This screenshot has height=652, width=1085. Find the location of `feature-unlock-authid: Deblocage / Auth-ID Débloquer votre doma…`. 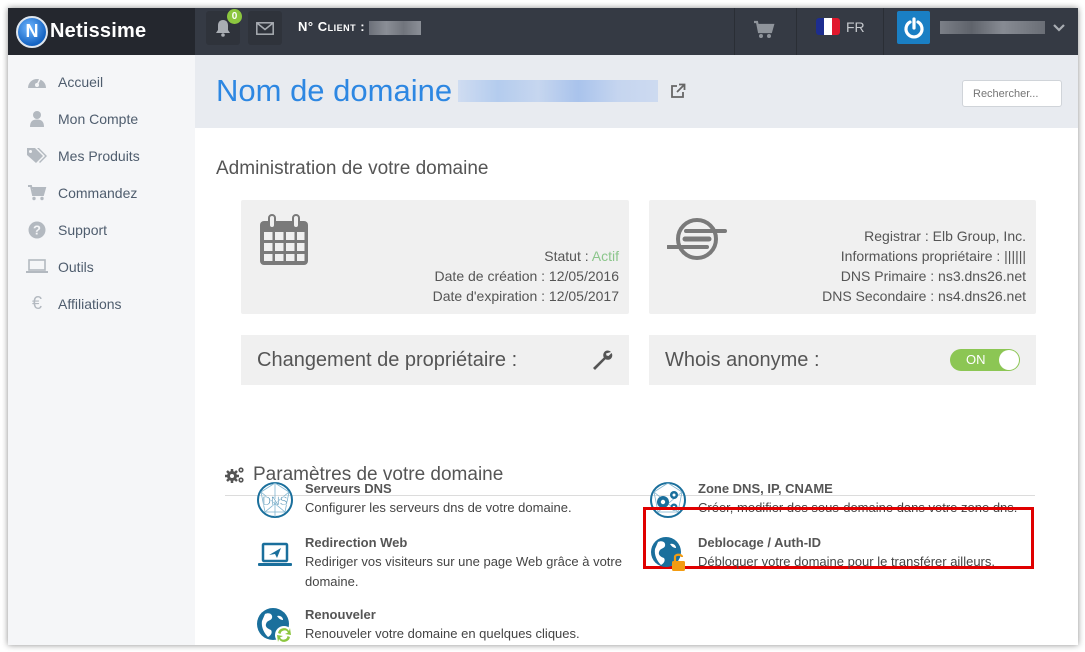

feature-unlock-authid: Deblocage / Auth-ID Débloquer votre doma… is located at coordinates (838, 554).